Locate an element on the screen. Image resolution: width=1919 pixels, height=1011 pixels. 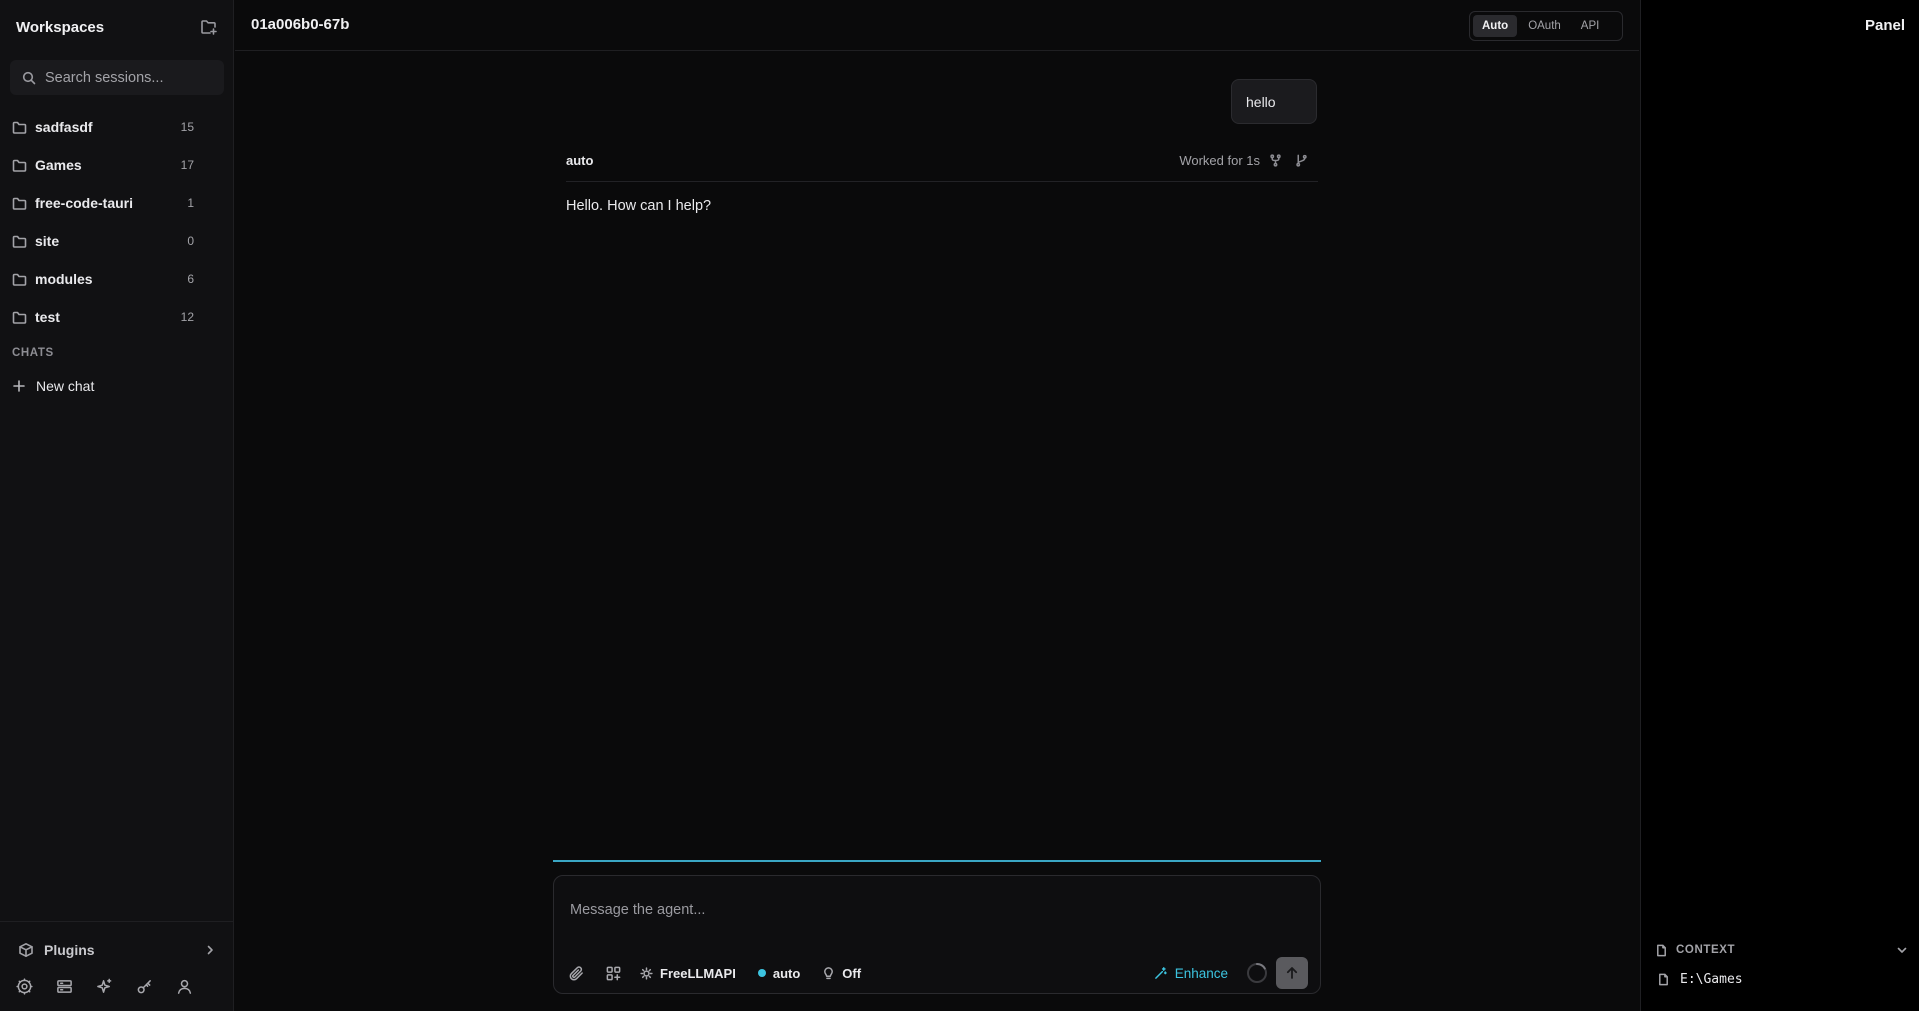
message-input is located at coordinates (930, 914).